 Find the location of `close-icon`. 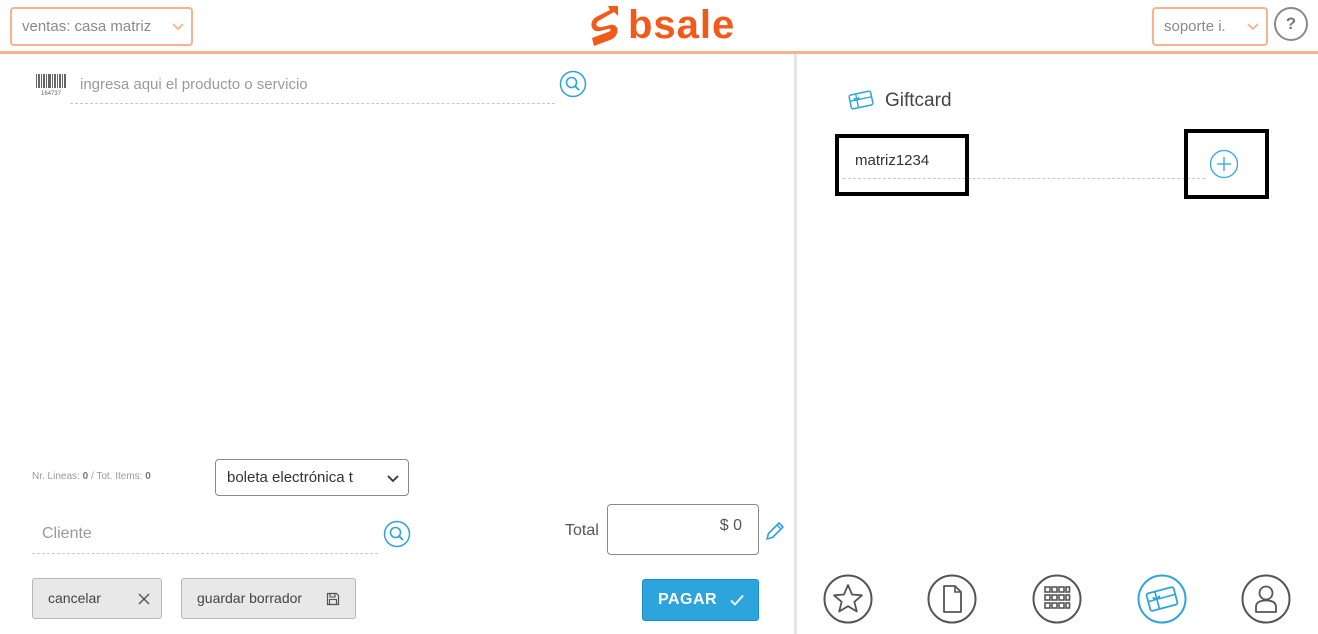

close-icon is located at coordinates (144, 599).